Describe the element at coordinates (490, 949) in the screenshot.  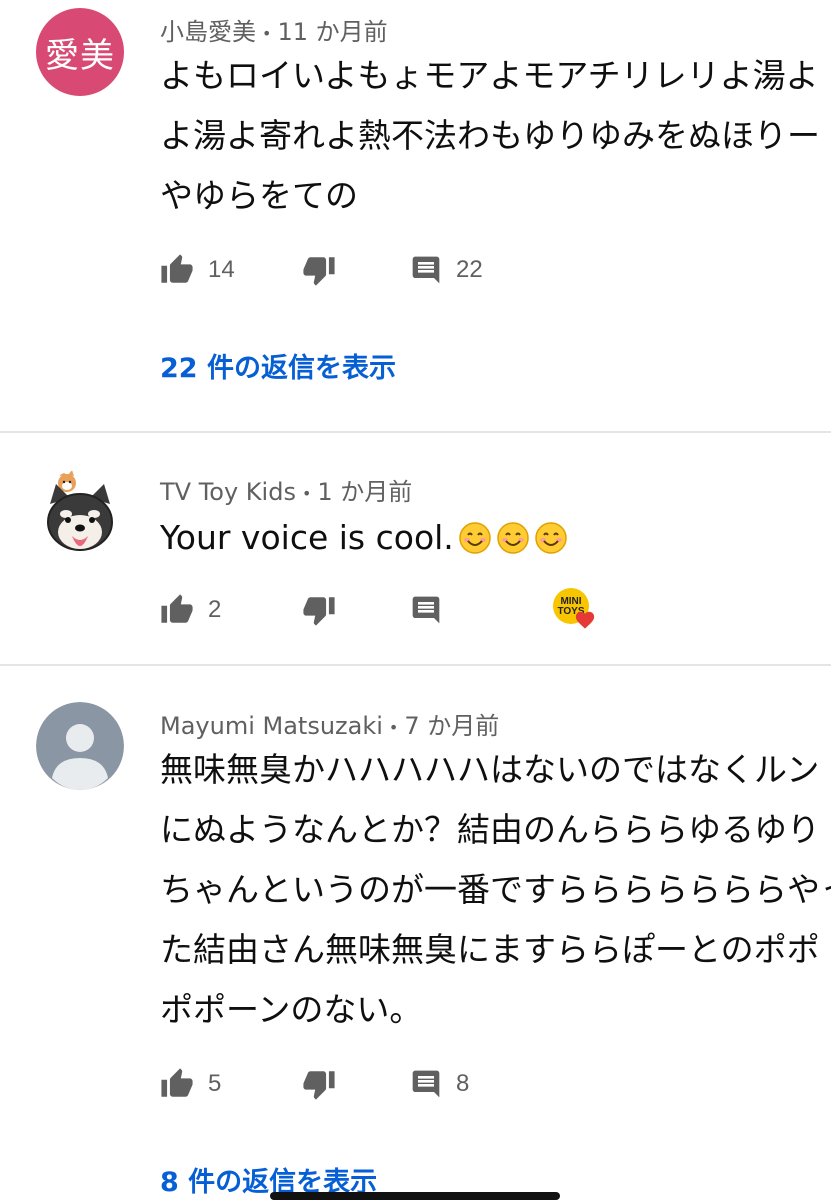
I see `comment-text-line: た結由さん無味無臭にますららぽーとのポポ` at that location.